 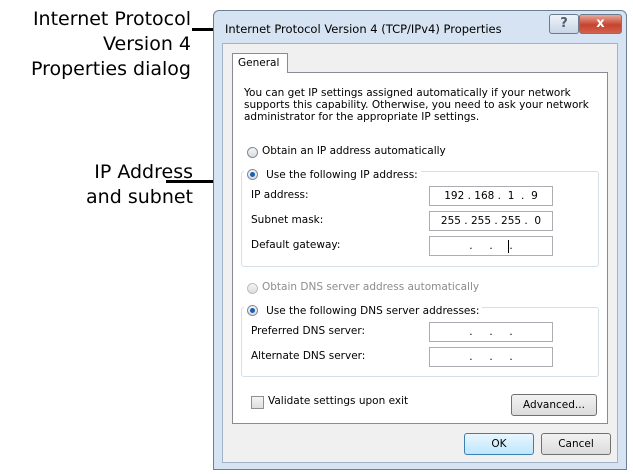 I want to click on ip-address-label: IP address:, so click(x=280, y=195).